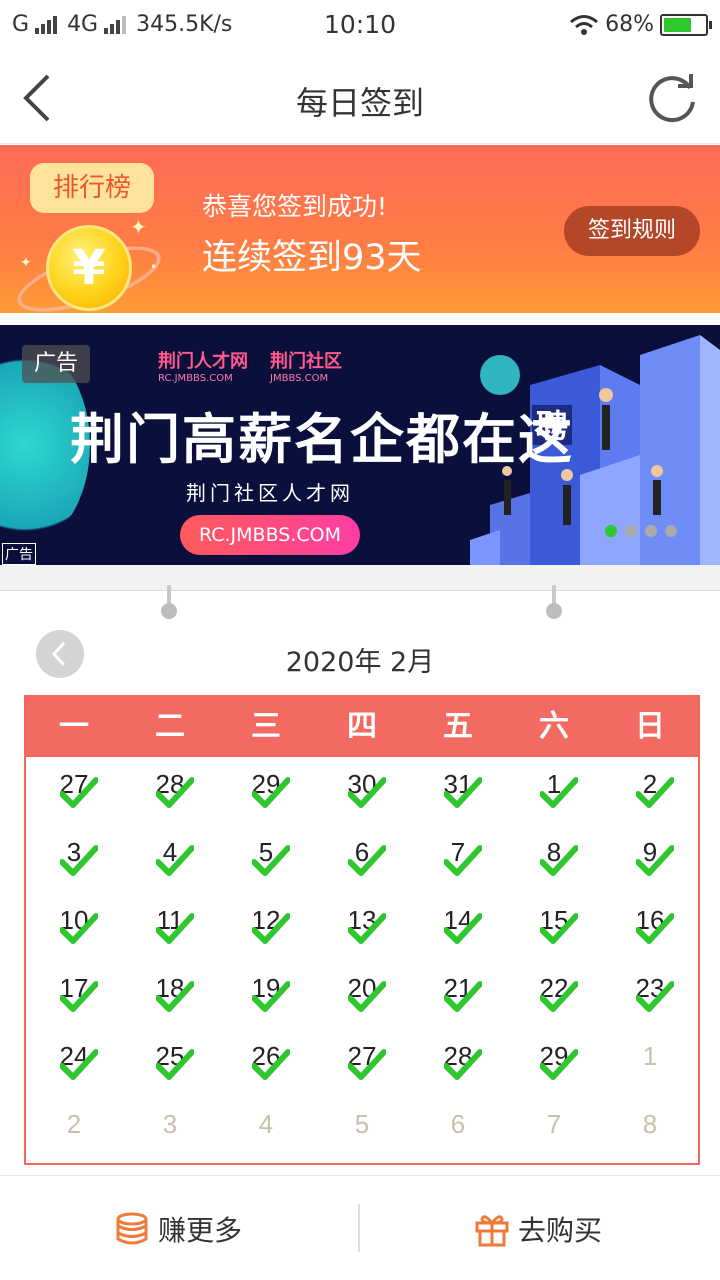  What do you see at coordinates (74, 726) in the screenshot?
I see `weekday-label: 一` at bounding box center [74, 726].